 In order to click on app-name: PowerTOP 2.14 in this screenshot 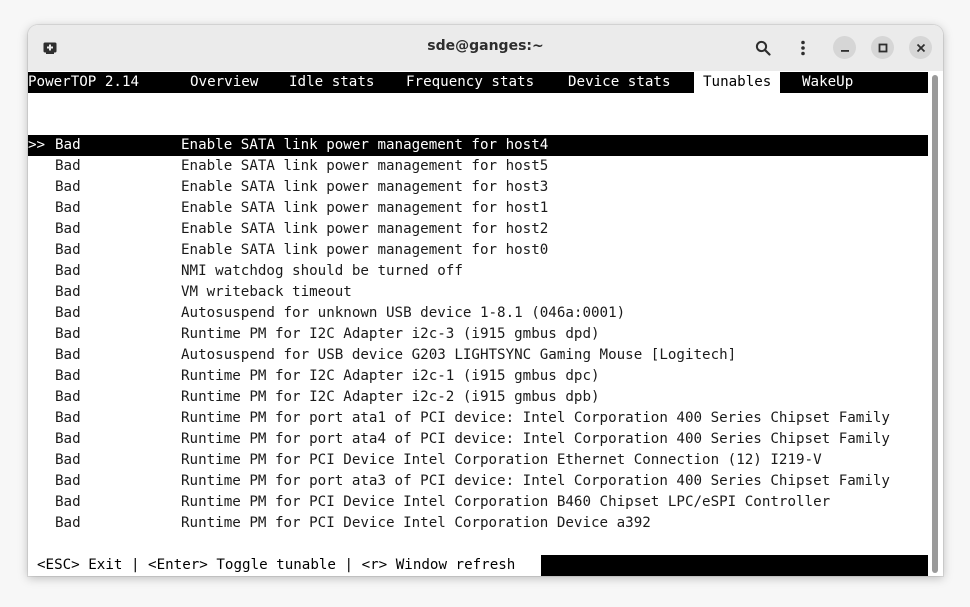, I will do `click(84, 82)`.